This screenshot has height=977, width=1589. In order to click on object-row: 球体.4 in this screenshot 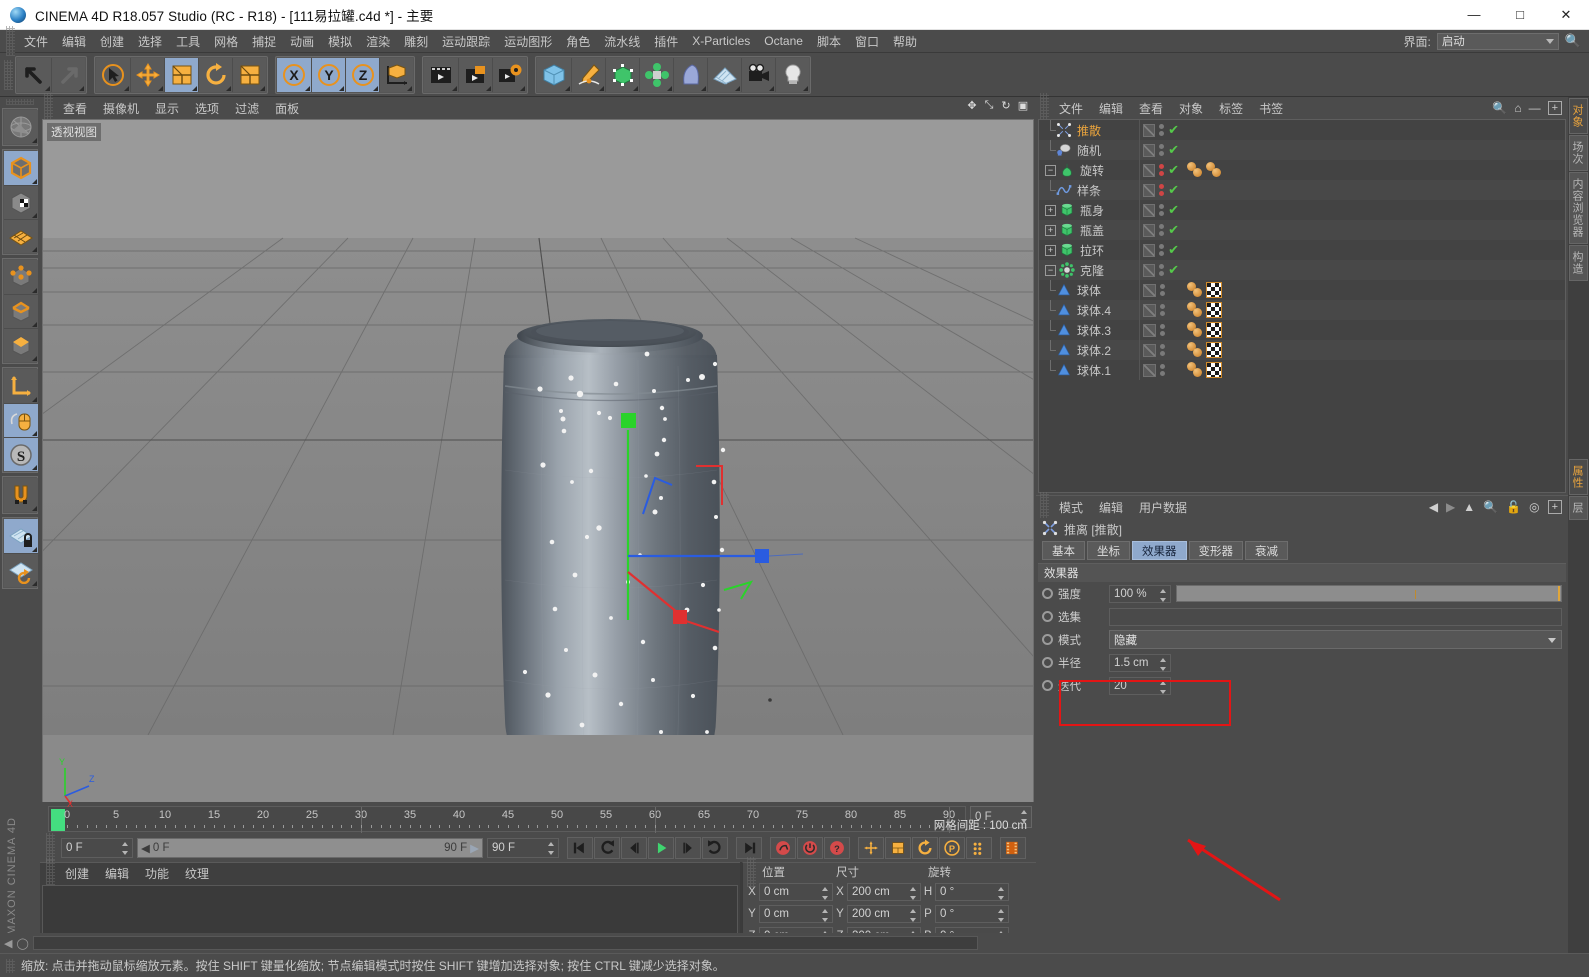, I will do `click(1302, 310)`.